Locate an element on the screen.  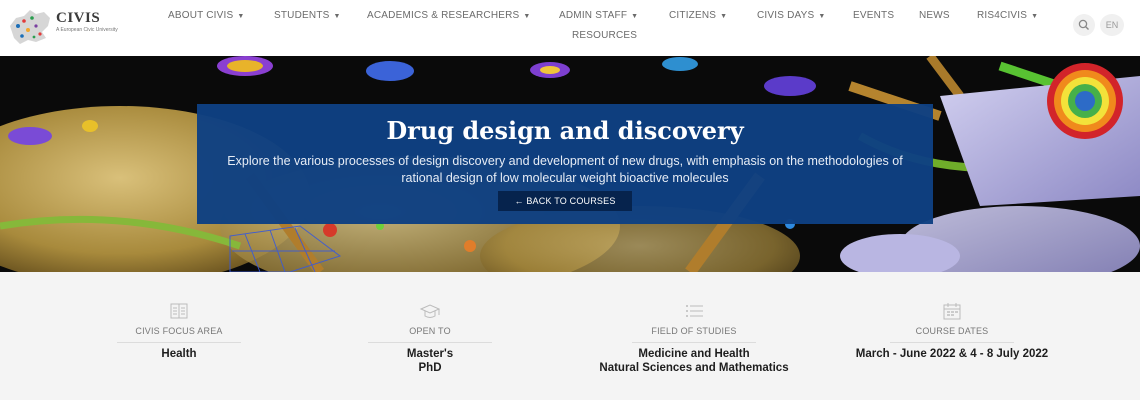
info-value-line: March - June 2022 & 4 - 8 July 2022 is located at coordinates (952, 354).